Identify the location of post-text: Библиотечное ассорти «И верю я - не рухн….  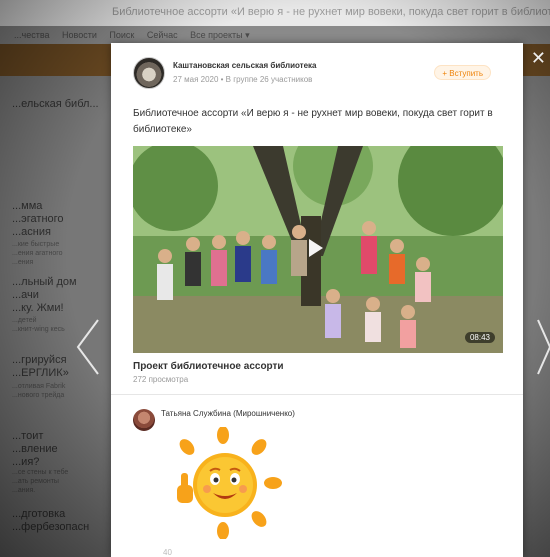
(313, 121).